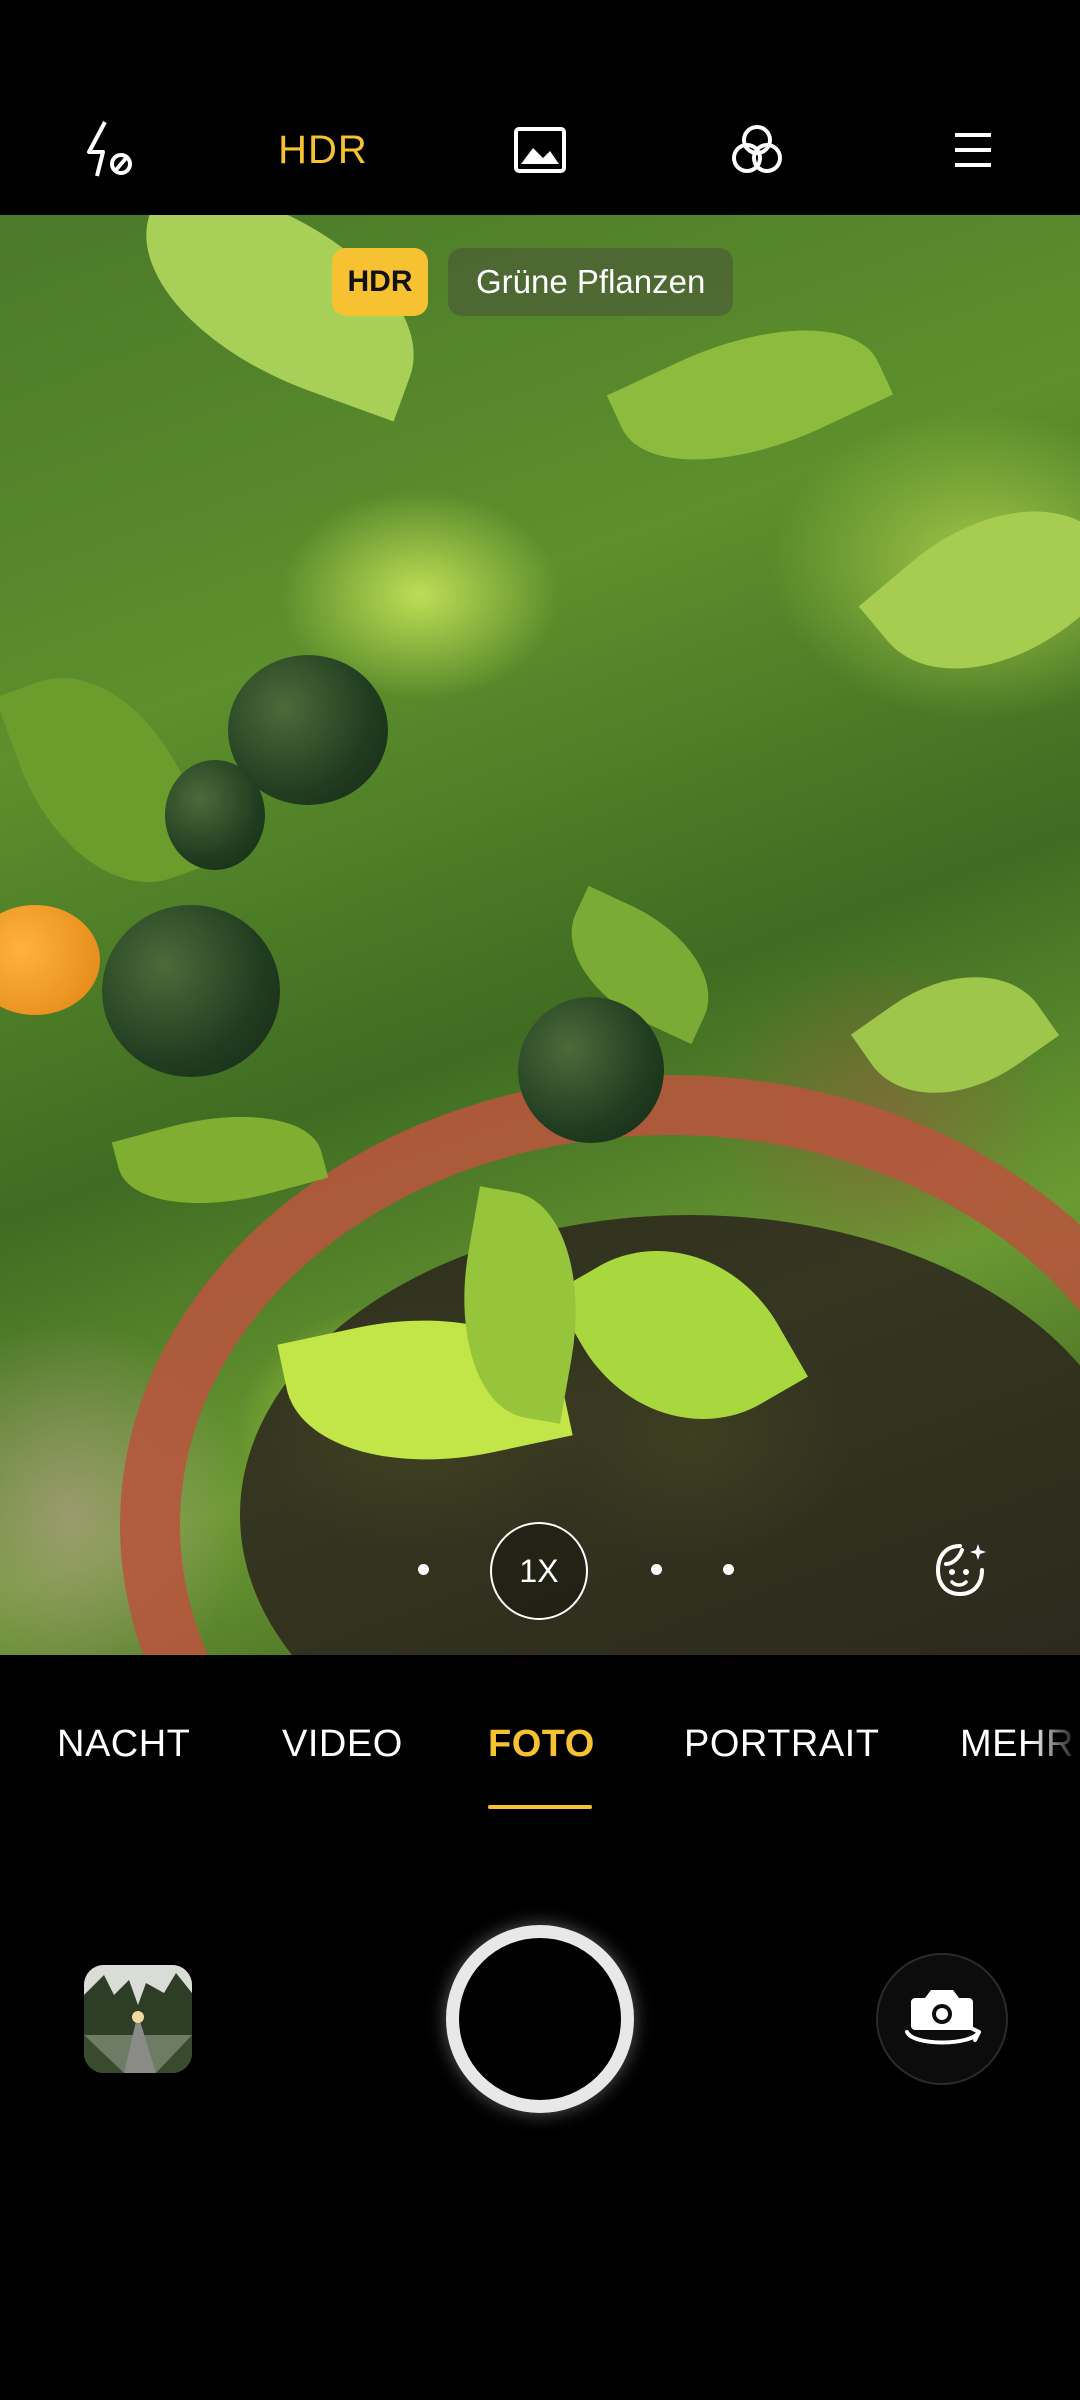 This screenshot has height=2400, width=1080. I want to click on hdr-toggle: HDR, so click(323, 150).